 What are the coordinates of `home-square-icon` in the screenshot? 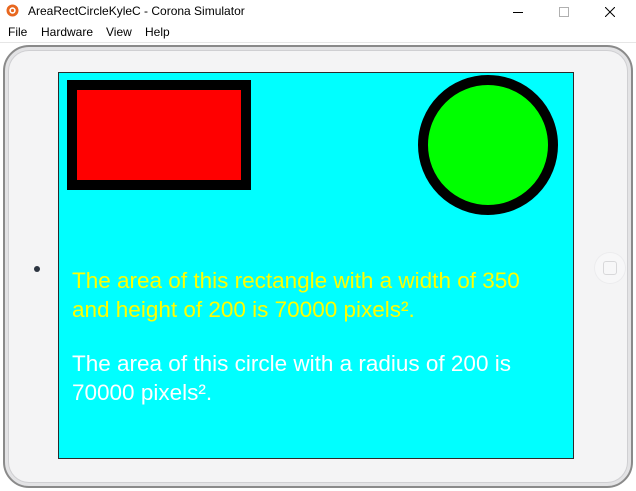 It's located at (610, 268).